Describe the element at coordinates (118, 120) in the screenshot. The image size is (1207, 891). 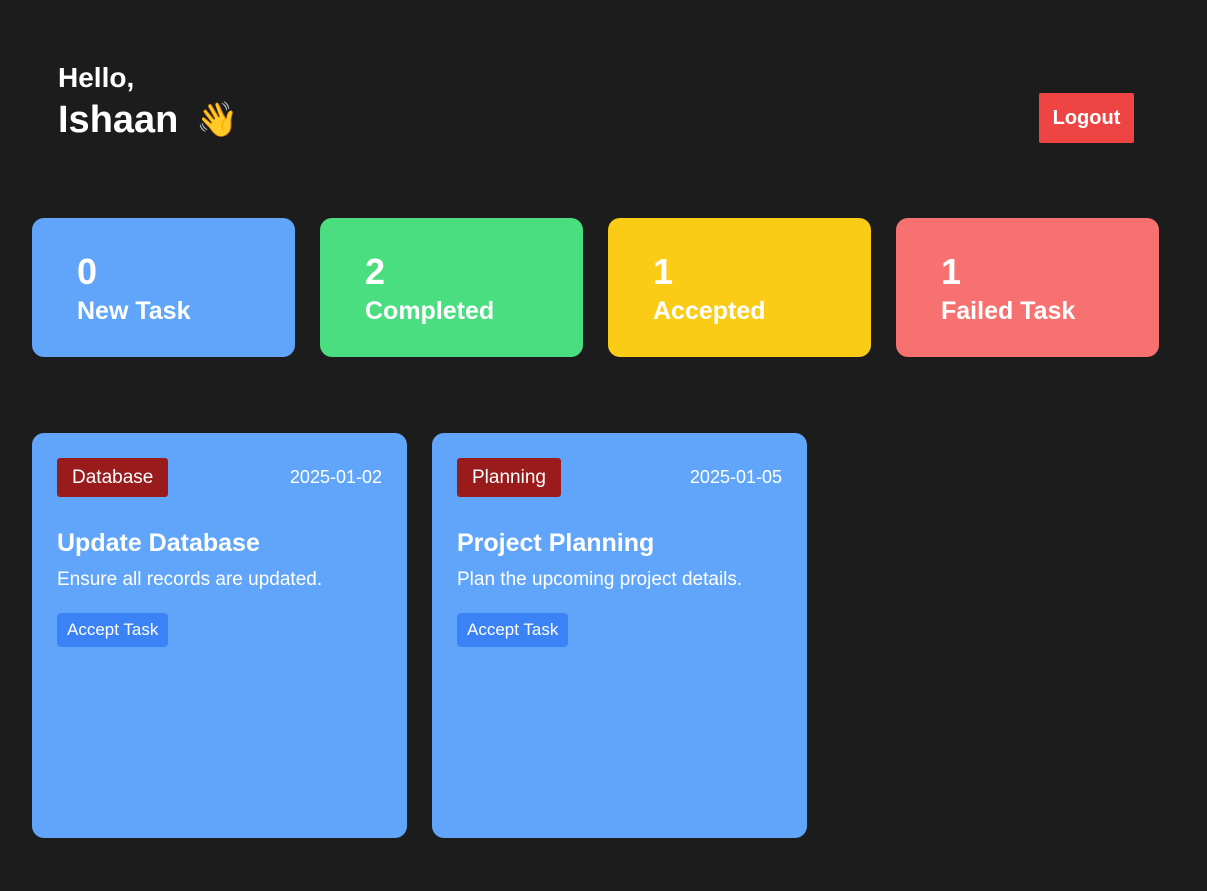
I see `user-name: Ishaan` at that location.